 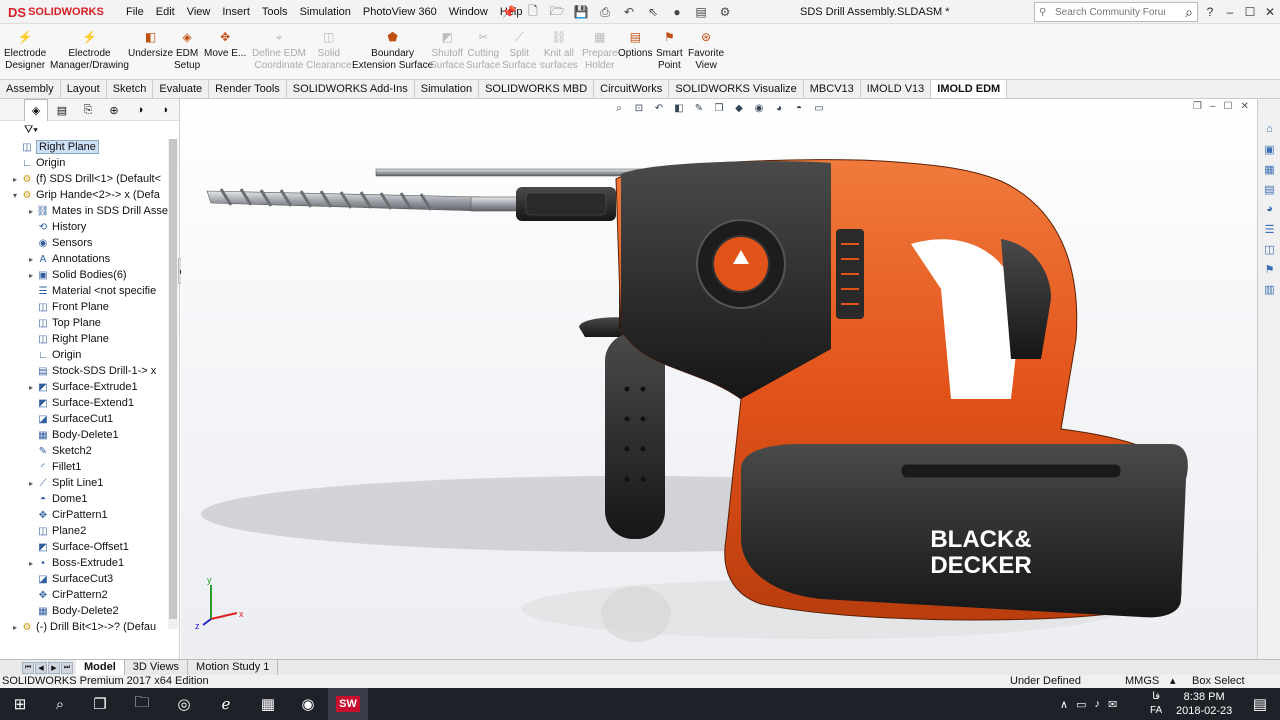 What do you see at coordinates (1110, 12) in the screenshot?
I see `search-input` at bounding box center [1110, 12].